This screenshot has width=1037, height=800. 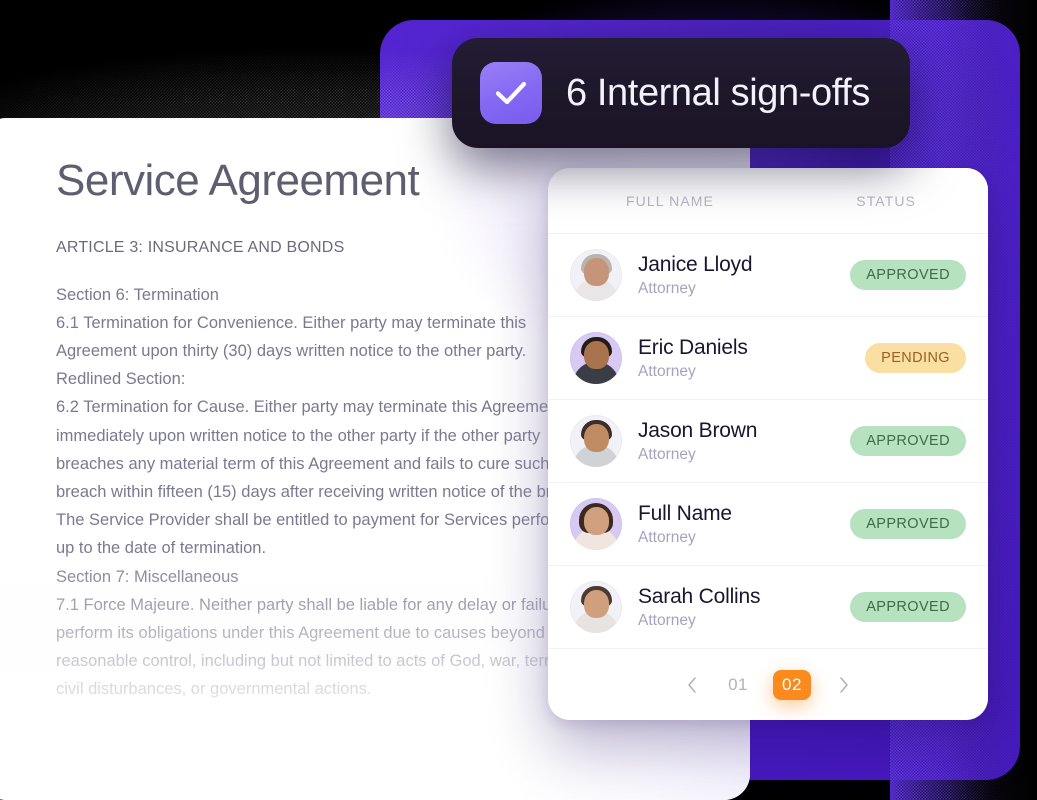 I want to click on table-row: Jason Brown Attorney APPROVED, so click(x=768, y=441).